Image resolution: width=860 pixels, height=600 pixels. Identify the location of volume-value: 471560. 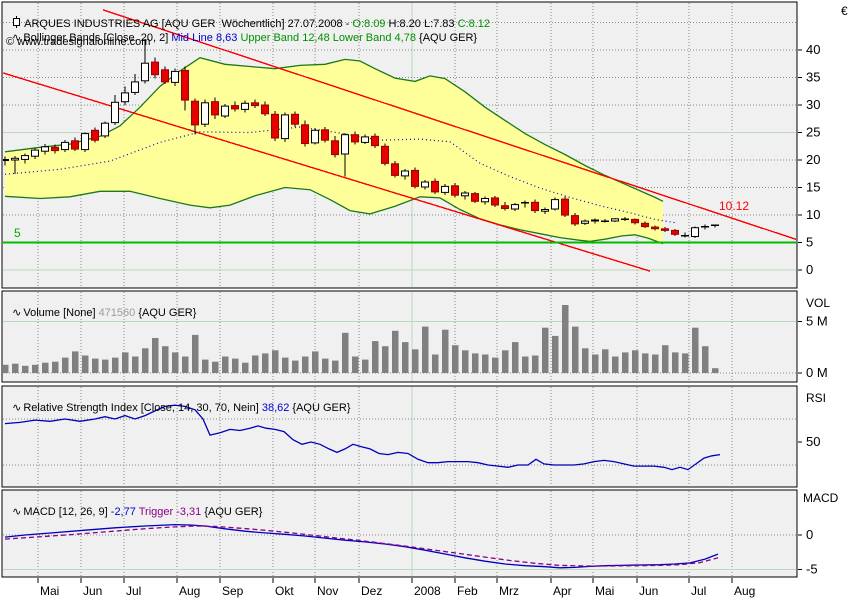
(117, 313).